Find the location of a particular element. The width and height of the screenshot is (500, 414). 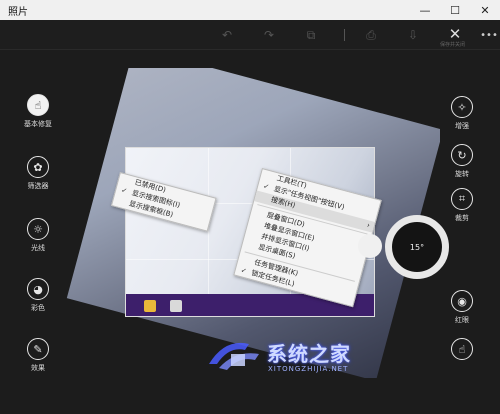

save-copy-icon: ⎙ is located at coordinates (371, 35).